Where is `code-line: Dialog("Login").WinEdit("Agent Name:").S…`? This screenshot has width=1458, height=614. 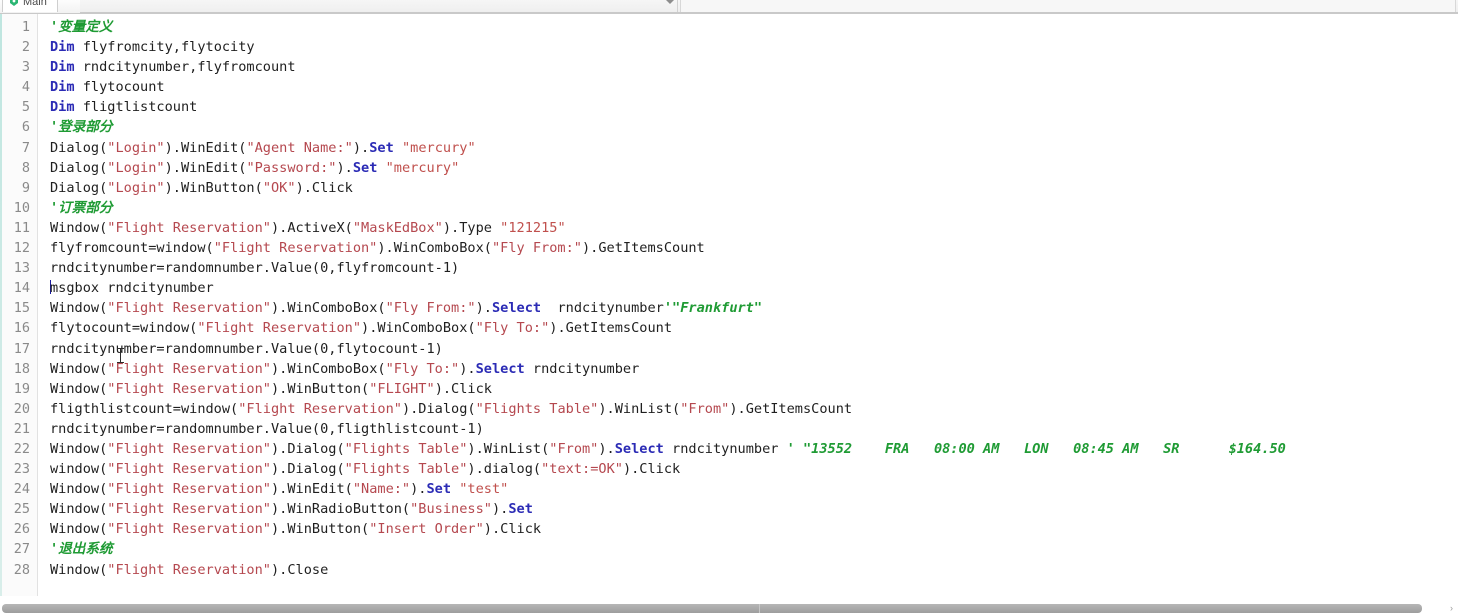 code-line: Dialog("Login").WinEdit("Agent Name:").S… is located at coordinates (754, 148).